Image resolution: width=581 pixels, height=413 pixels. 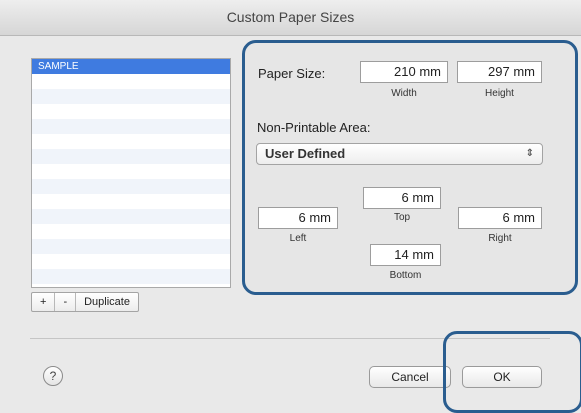 I want to click on left-margin-field: 6 mm, so click(x=298, y=218).